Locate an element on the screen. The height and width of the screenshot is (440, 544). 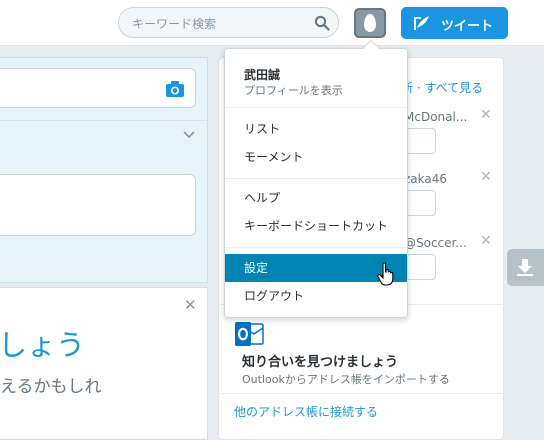
search-placeholder: キーワード検索 is located at coordinates (174, 24).